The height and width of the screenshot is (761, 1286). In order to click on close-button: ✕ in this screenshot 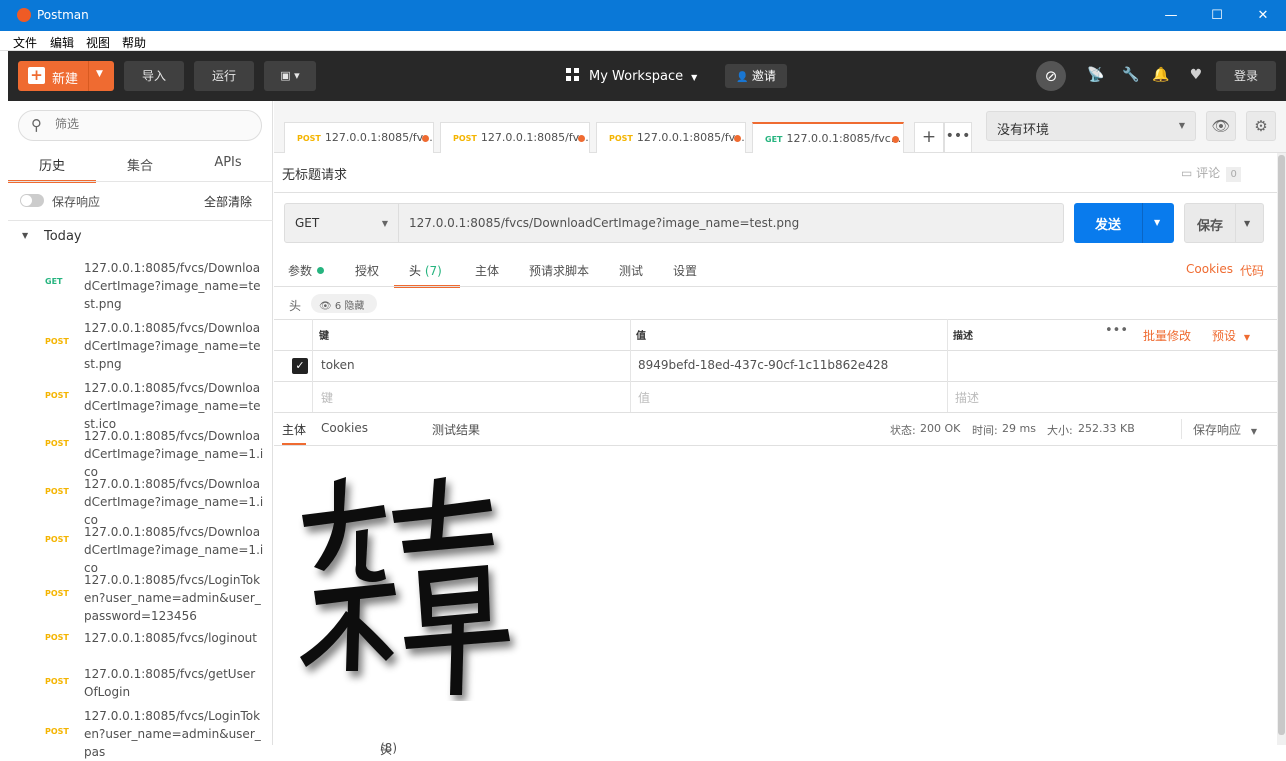, I will do `click(1263, 15)`.